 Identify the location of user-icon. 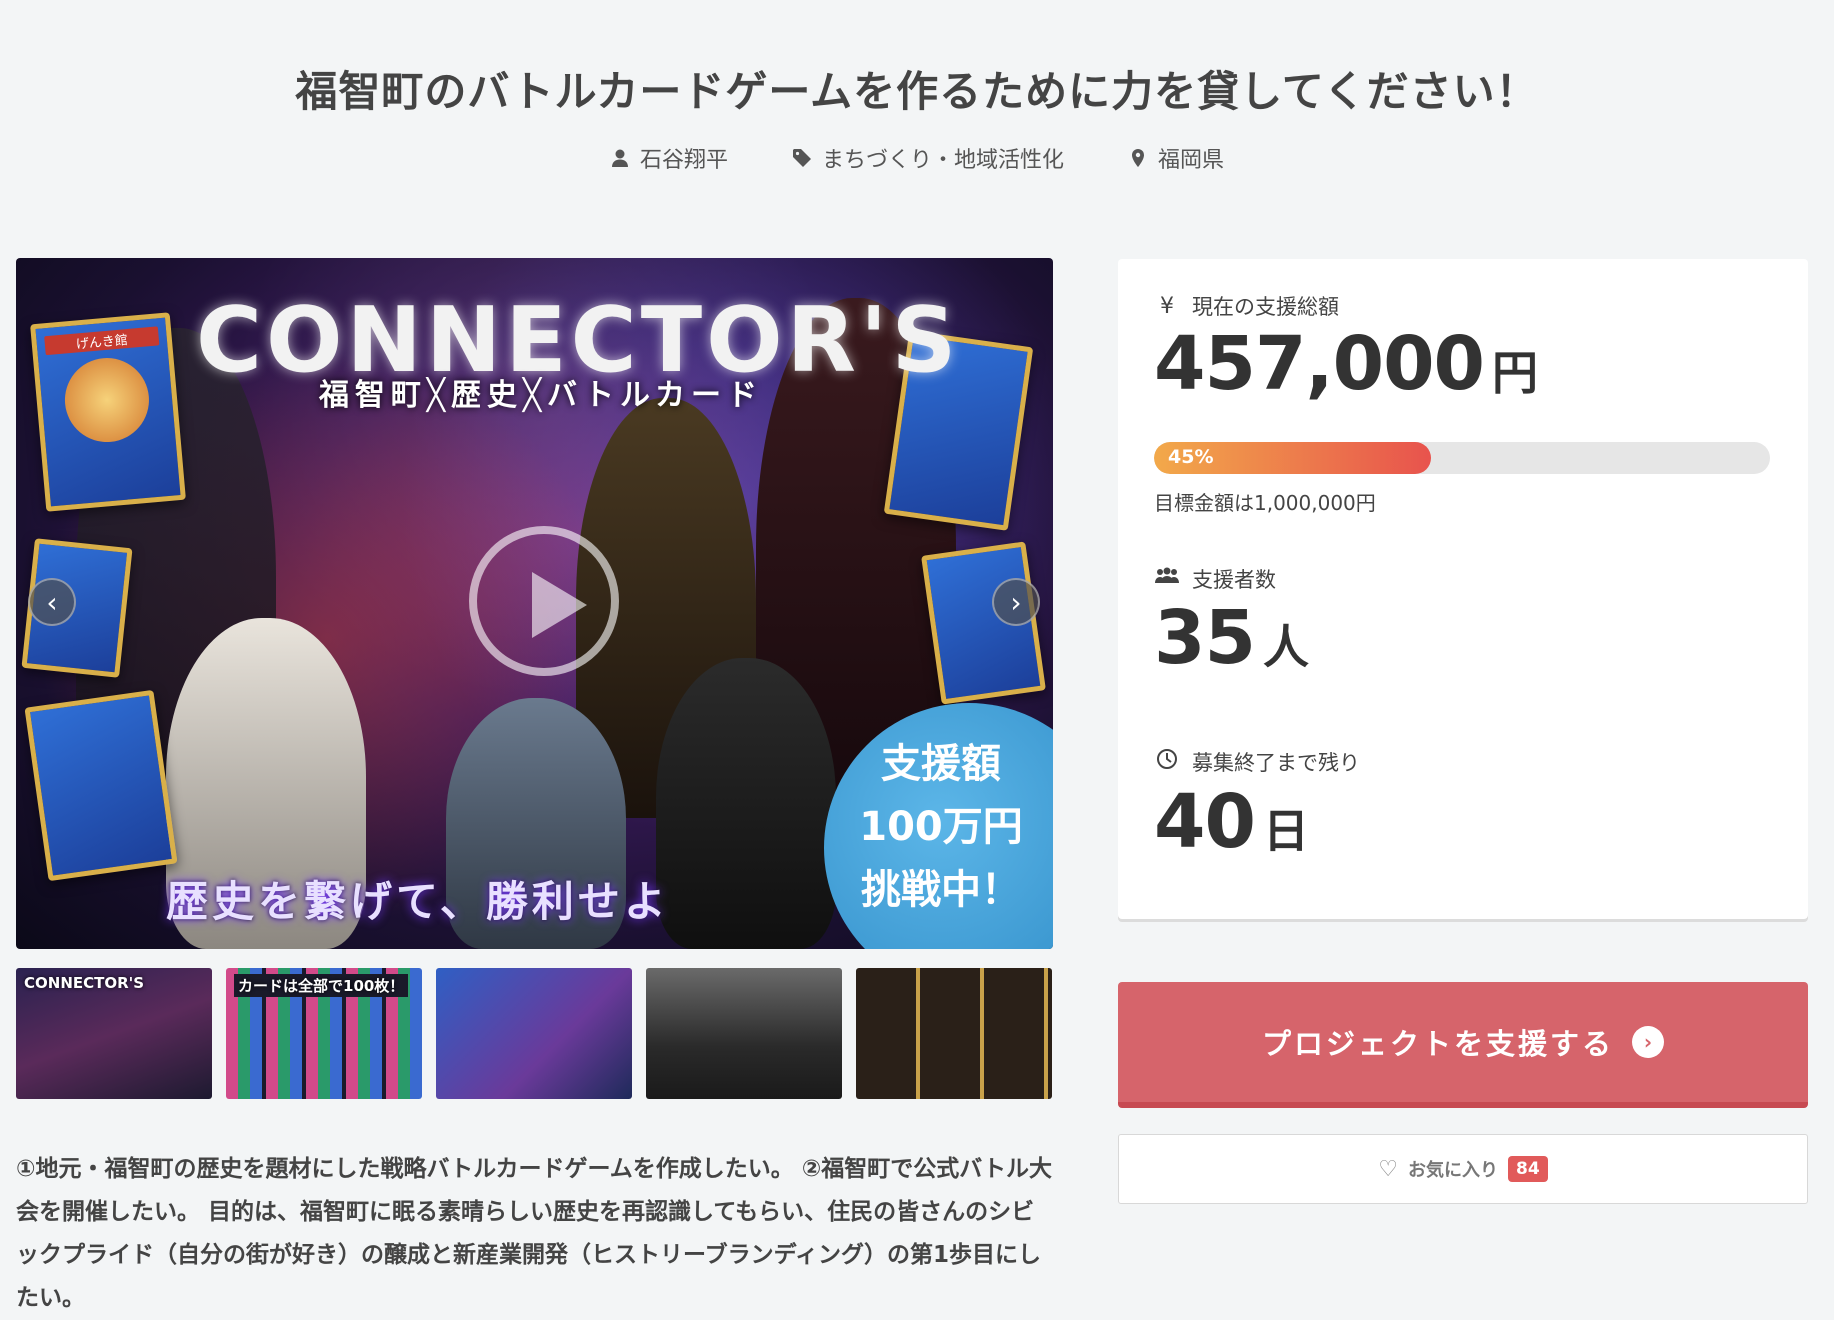
(619, 158).